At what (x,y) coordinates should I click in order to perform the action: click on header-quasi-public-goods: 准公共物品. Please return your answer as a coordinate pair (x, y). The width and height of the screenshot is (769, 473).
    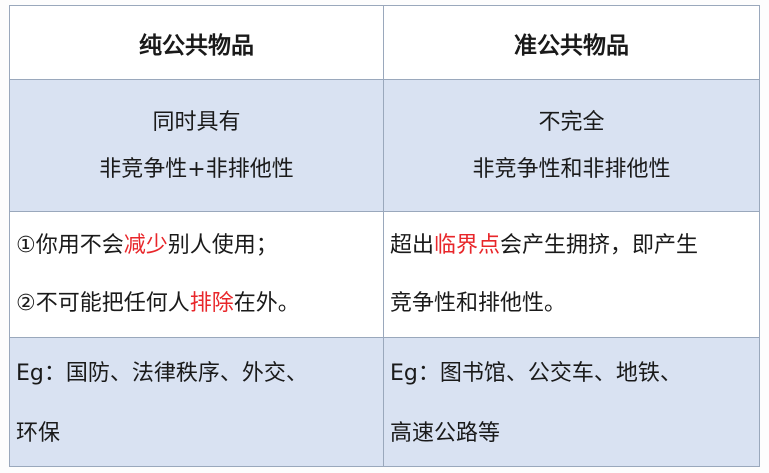
    Looking at the image, I should click on (571, 42).